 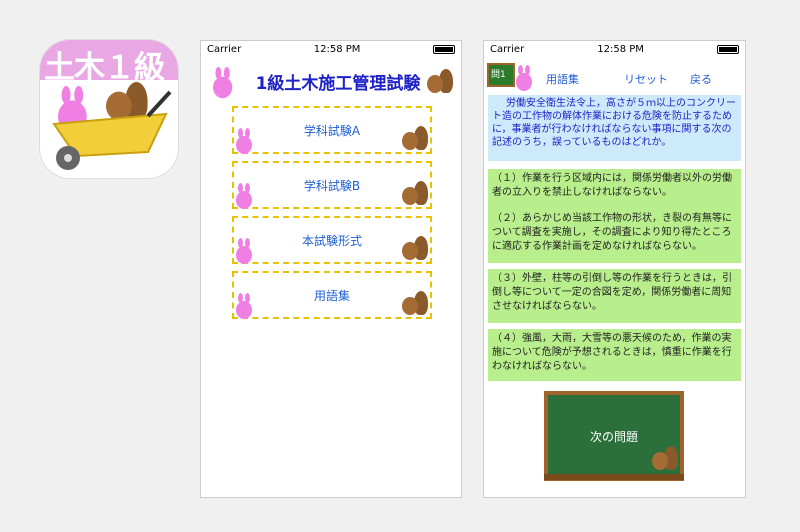 I want to click on page-title: 1級土木施工管理試験, so click(x=331, y=81).